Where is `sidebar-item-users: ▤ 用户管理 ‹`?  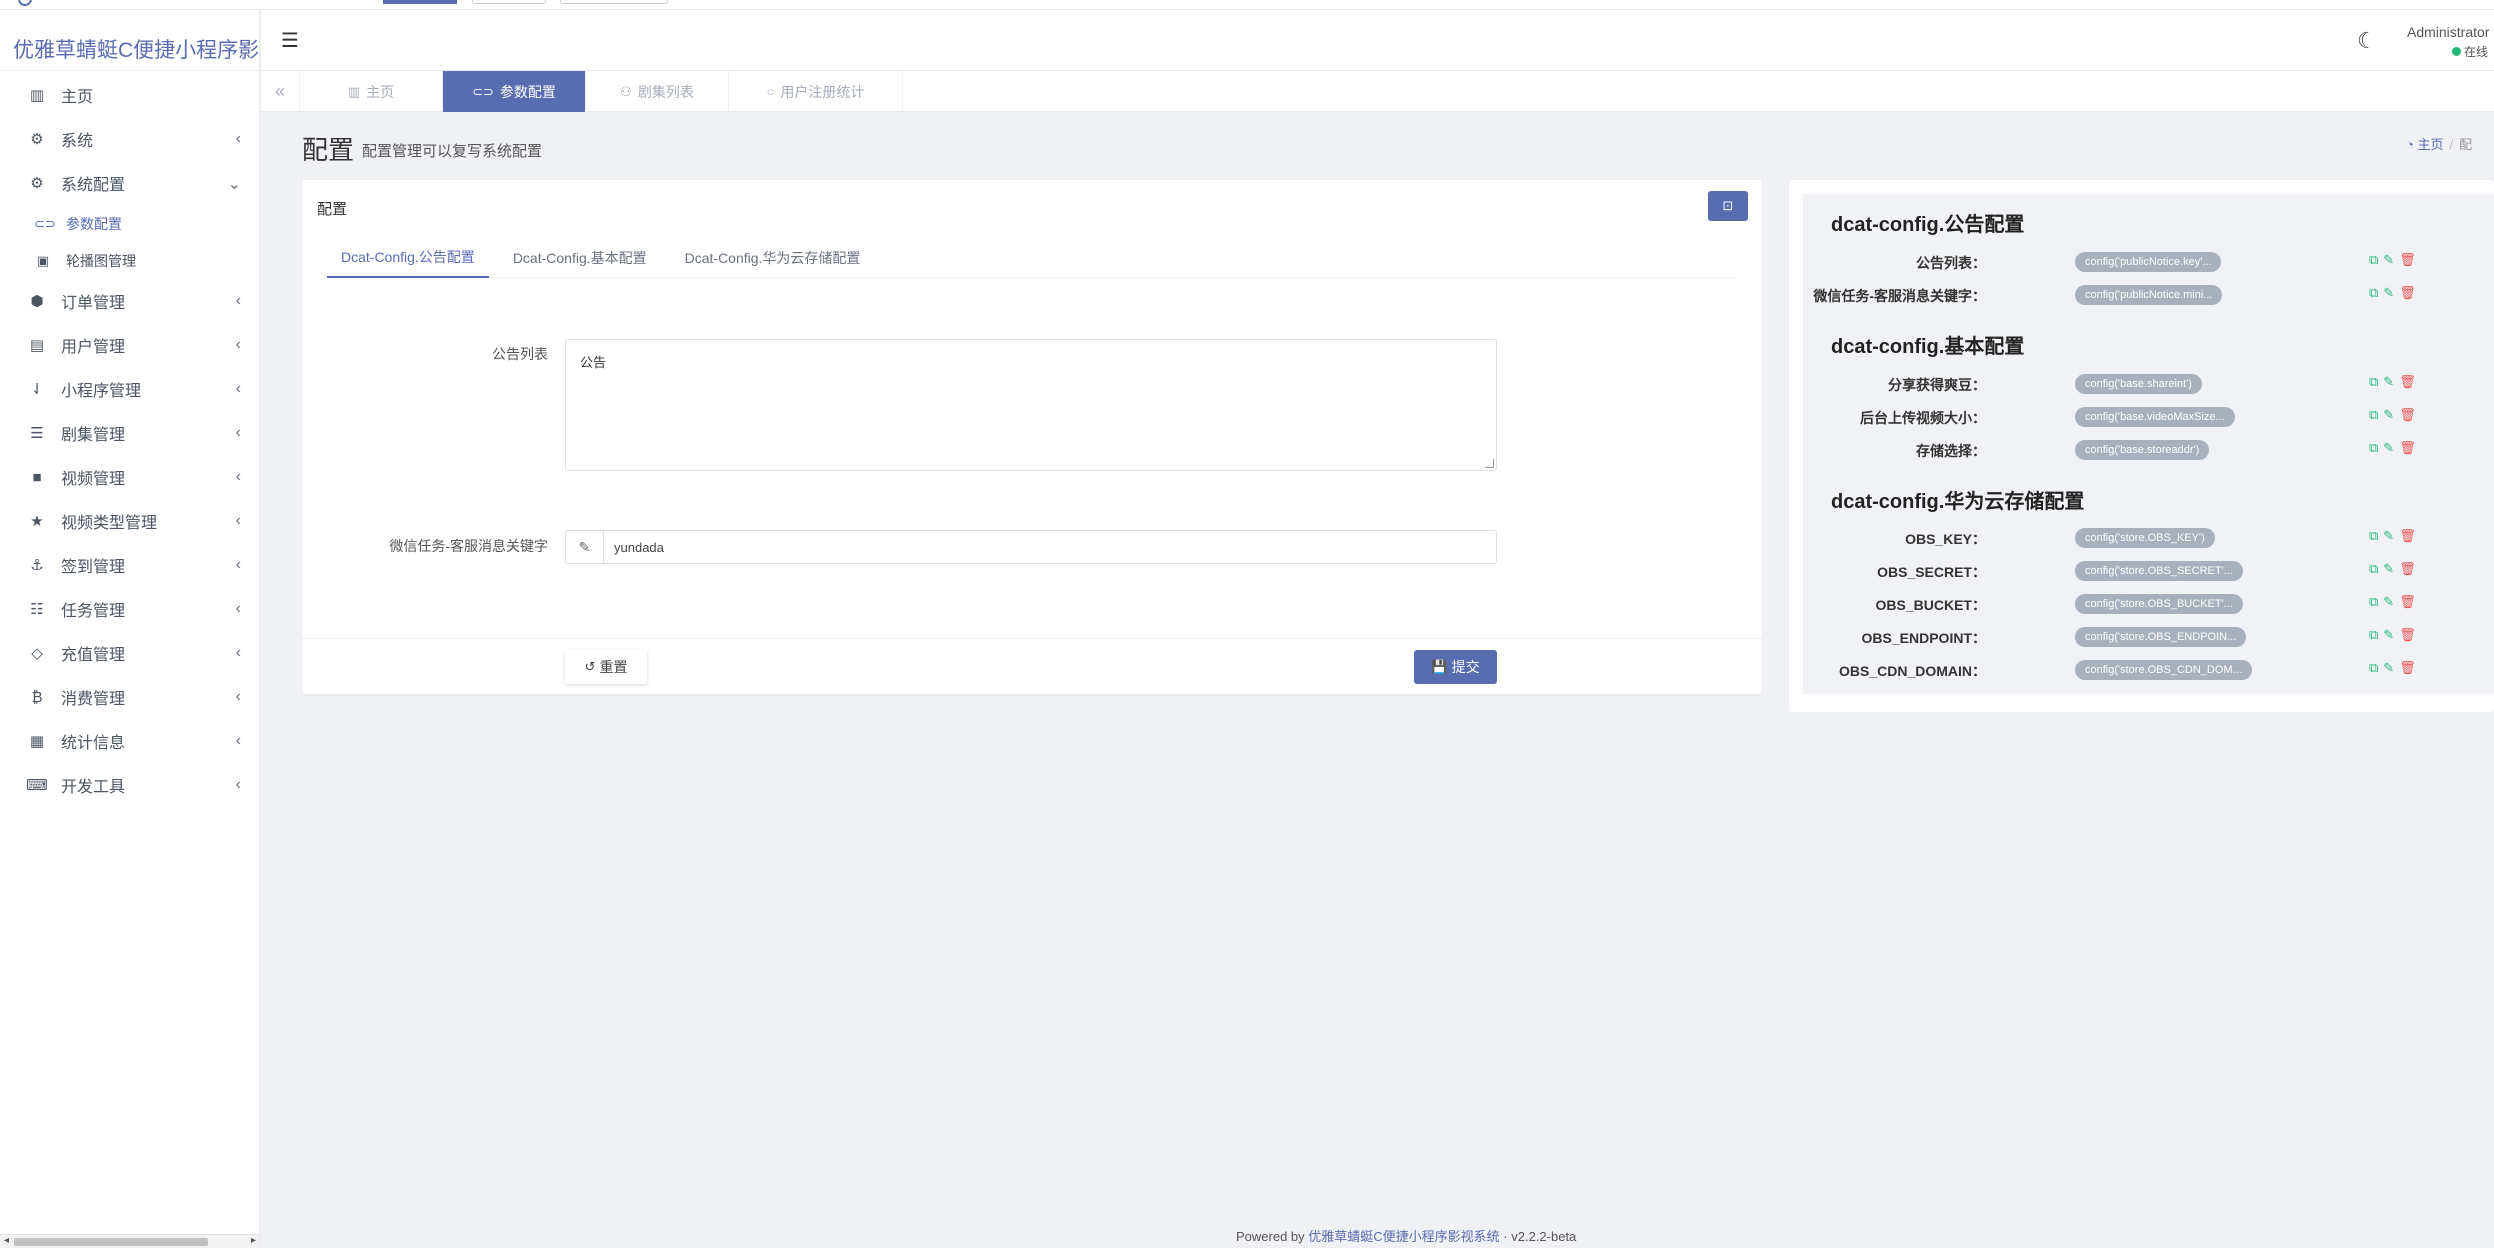 sidebar-item-users: ▤ 用户管理 ‹ is located at coordinates (129, 345).